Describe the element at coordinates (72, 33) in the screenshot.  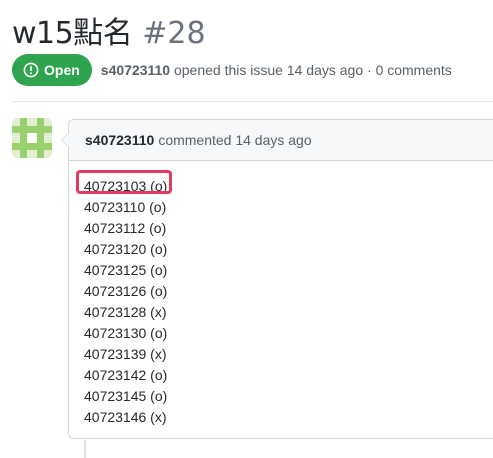
I see `issue-title: w15點名` at that location.